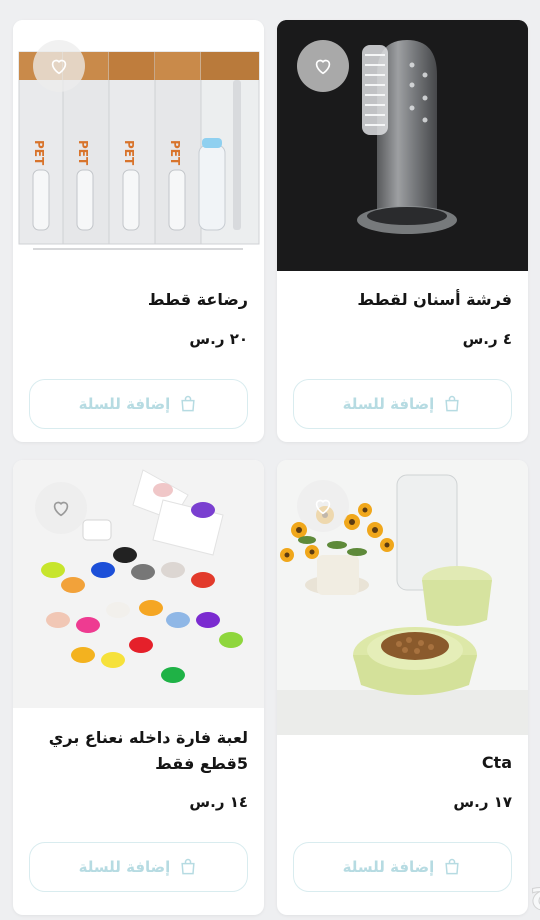 The image size is (540, 920). Describe the element at coordinates (496, 762) in the screenshot. I see `product-title: Cta` at that location.